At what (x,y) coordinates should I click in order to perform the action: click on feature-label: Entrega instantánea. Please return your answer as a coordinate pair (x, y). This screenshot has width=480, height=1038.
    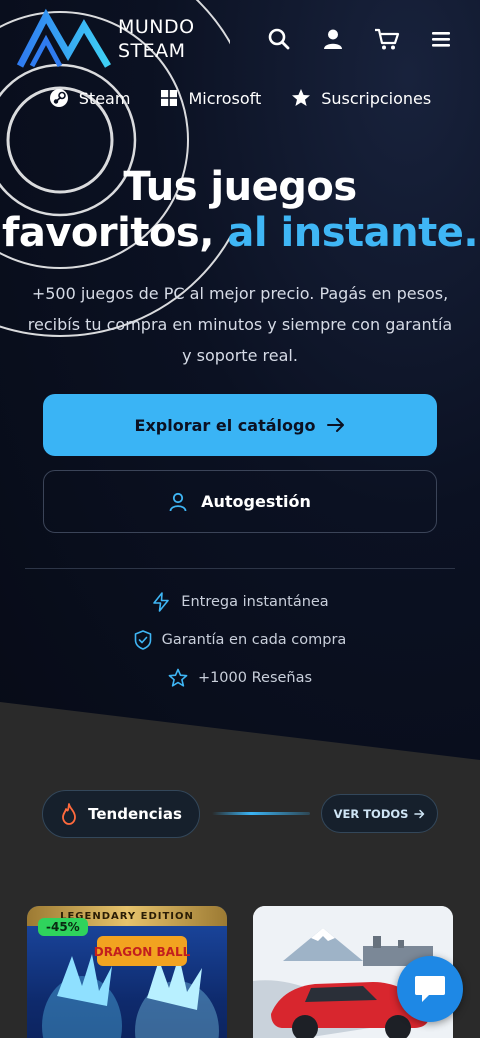
    Looking at the image, I should click on (255, 602).